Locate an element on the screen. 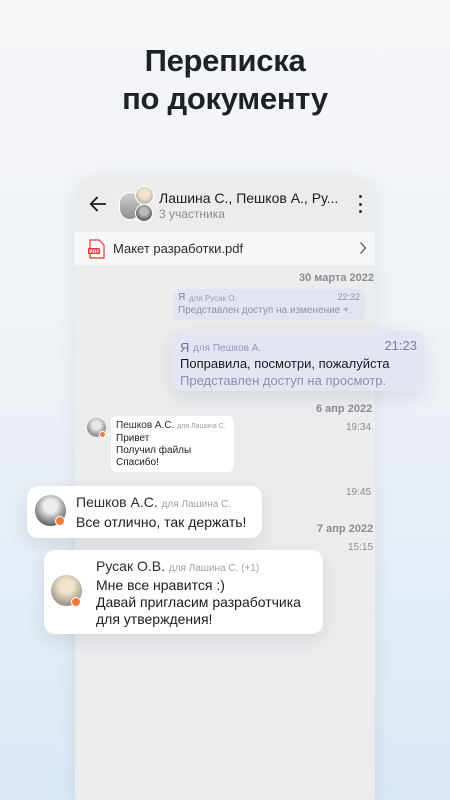 The width and height of the screenshot is (450, 800). chat-header: Лашина С., Пешков А., Ру... 3 участника is located at coordinates (225, 204).